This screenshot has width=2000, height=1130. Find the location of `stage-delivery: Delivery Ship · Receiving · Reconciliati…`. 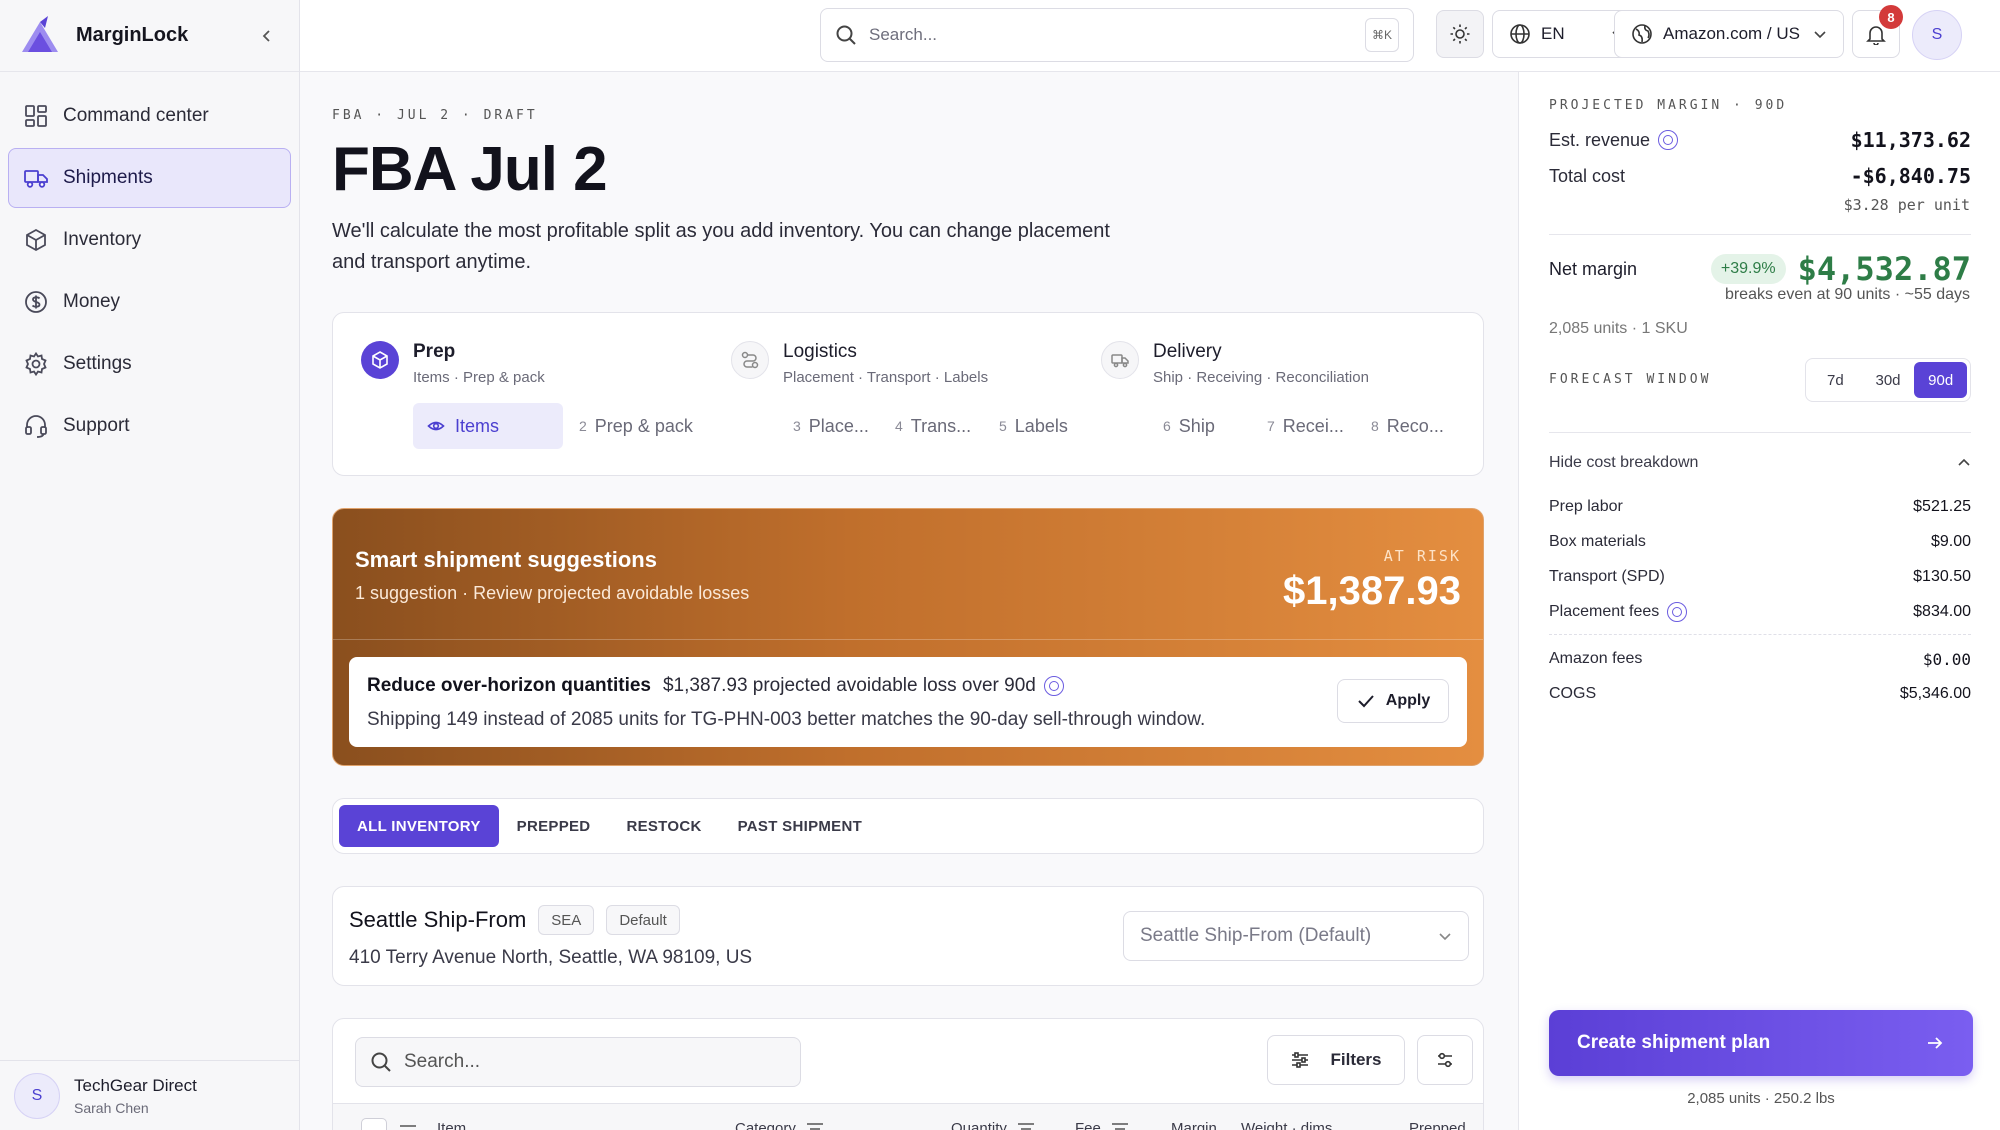

stage-delivery: Delivery Ship · Receiving · Reconciliati… is located at coordinates (1235, 363).